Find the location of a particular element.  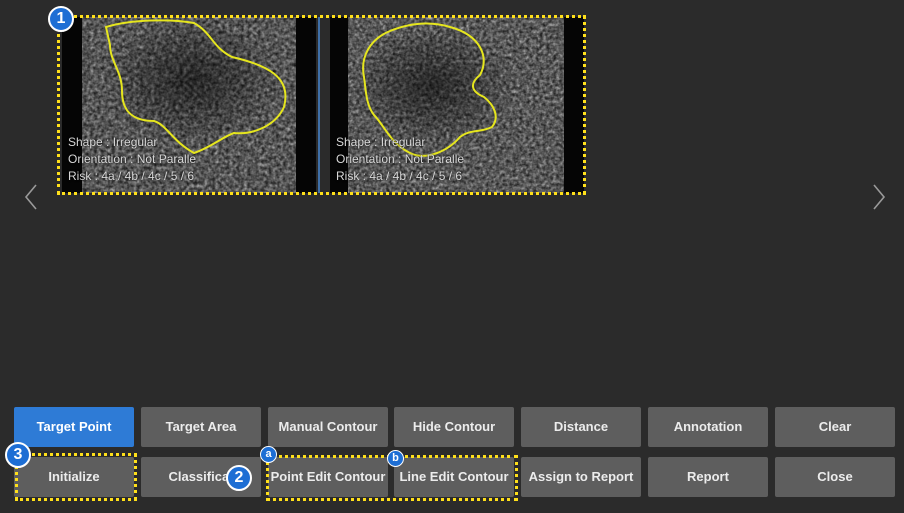

report-button: Report is located at coordinates (708, 477).